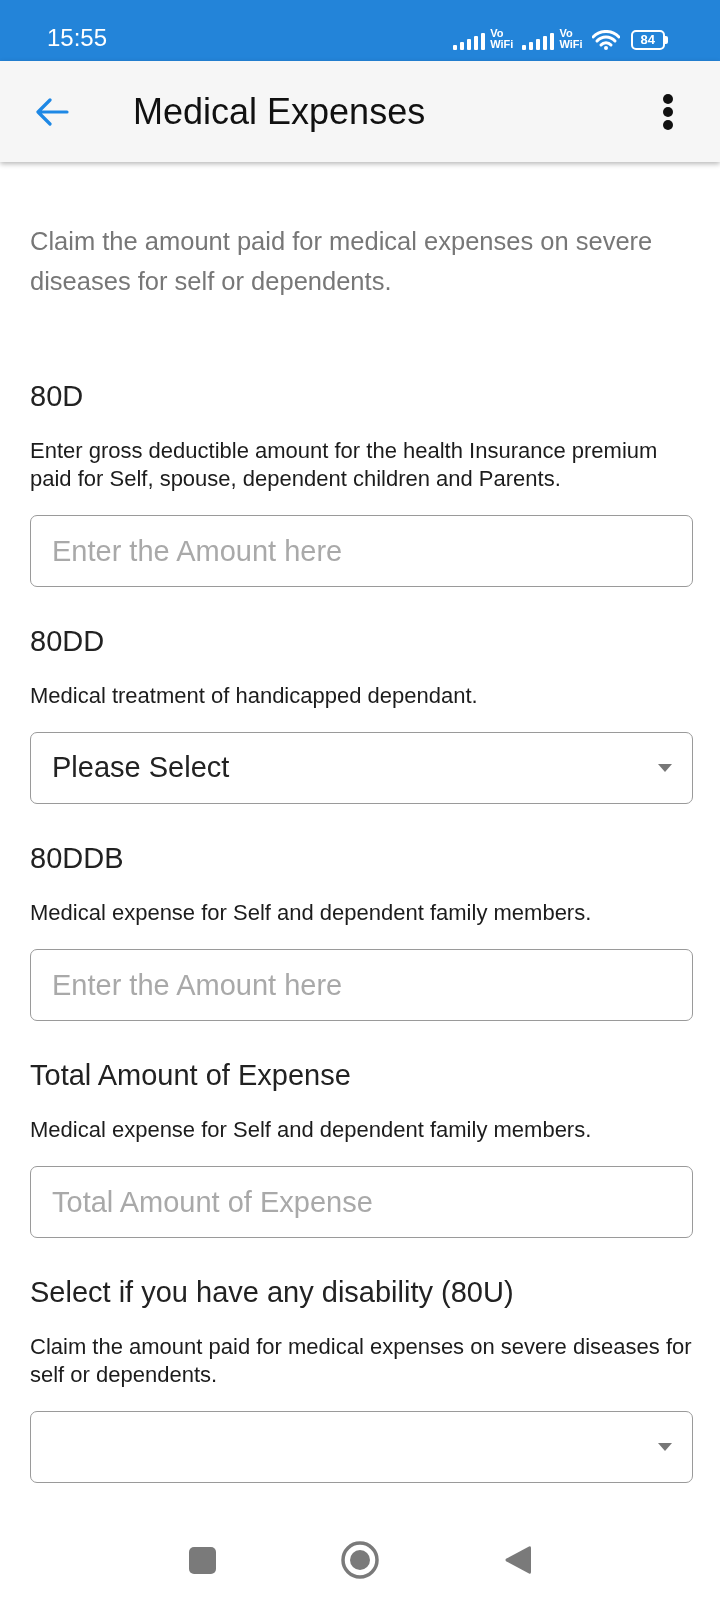 Image resolution: width=720 pixels, height=1600 pixels. I want to click on field-heading: 80D, so click(57, 396).